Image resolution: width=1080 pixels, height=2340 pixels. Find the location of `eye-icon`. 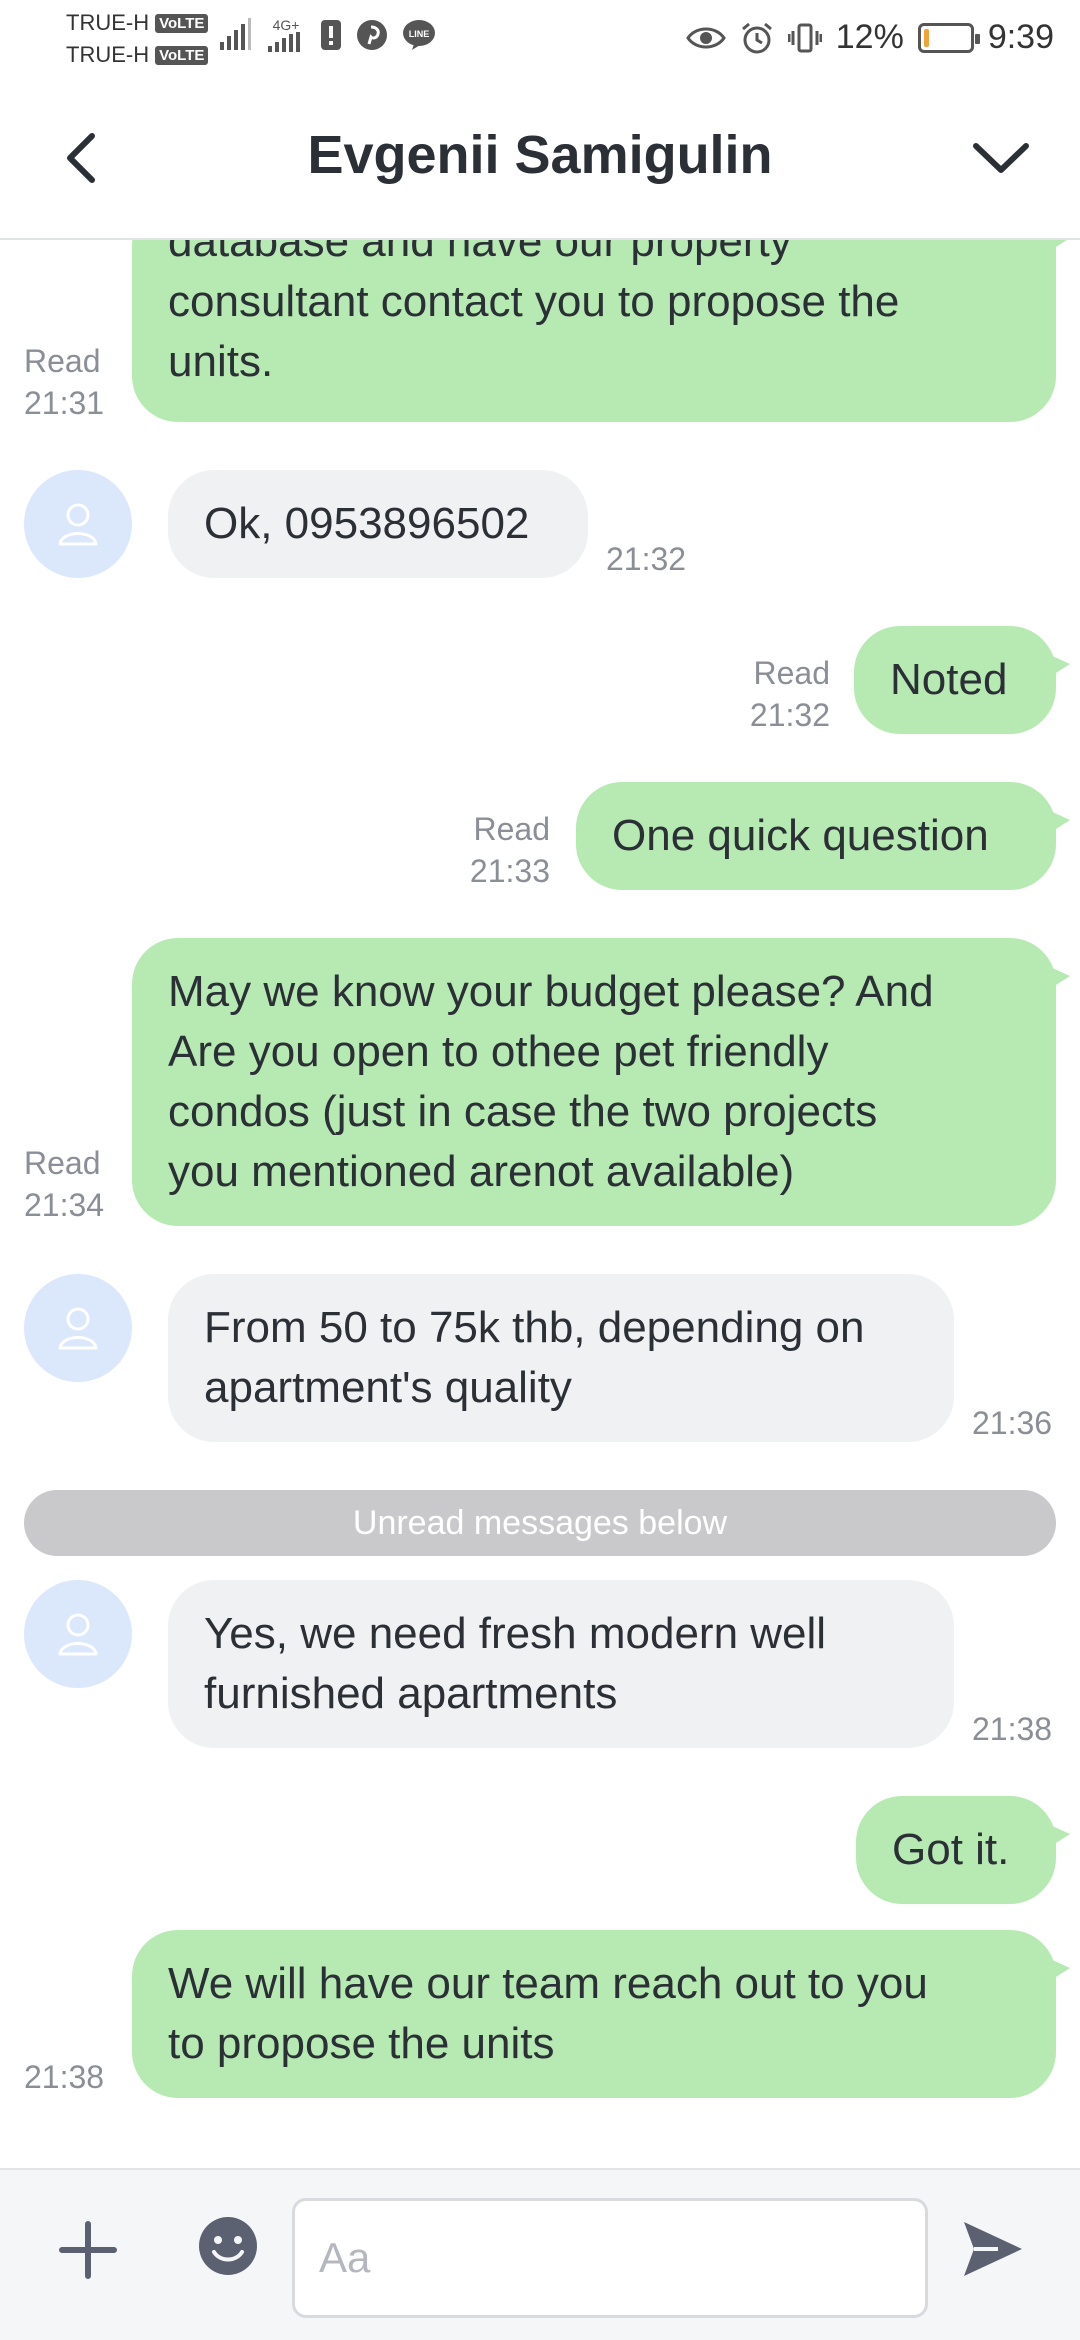

eye-icon is located at coordinates (705, 37).